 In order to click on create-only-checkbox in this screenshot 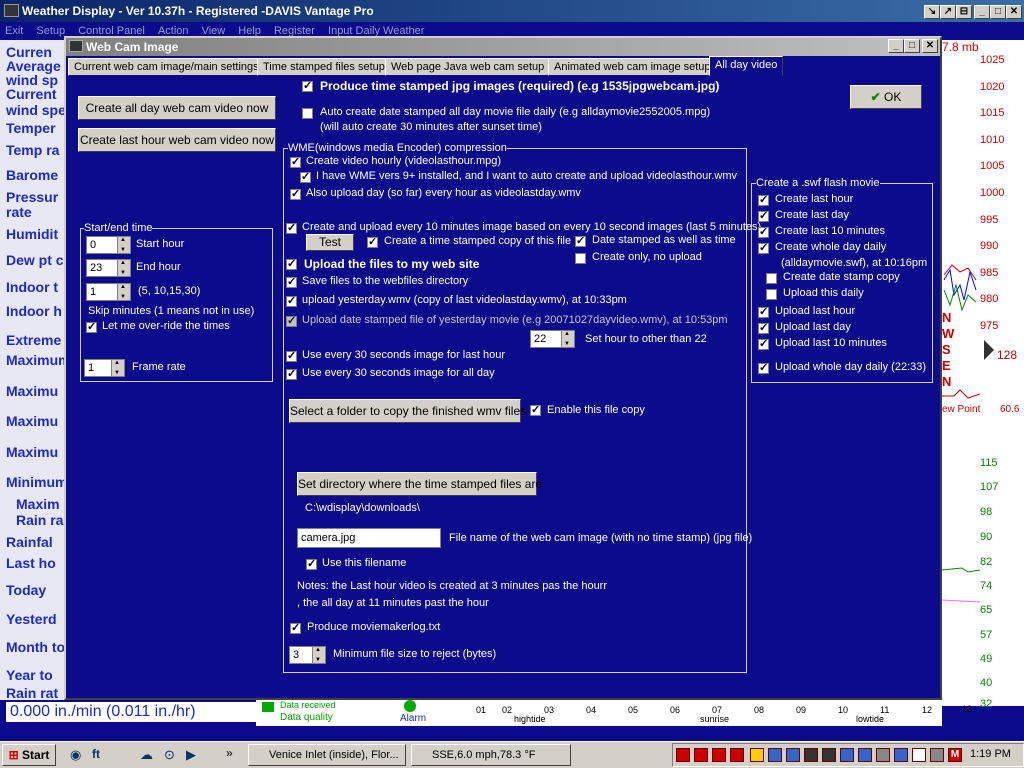, I will do `click(580, 258)`.